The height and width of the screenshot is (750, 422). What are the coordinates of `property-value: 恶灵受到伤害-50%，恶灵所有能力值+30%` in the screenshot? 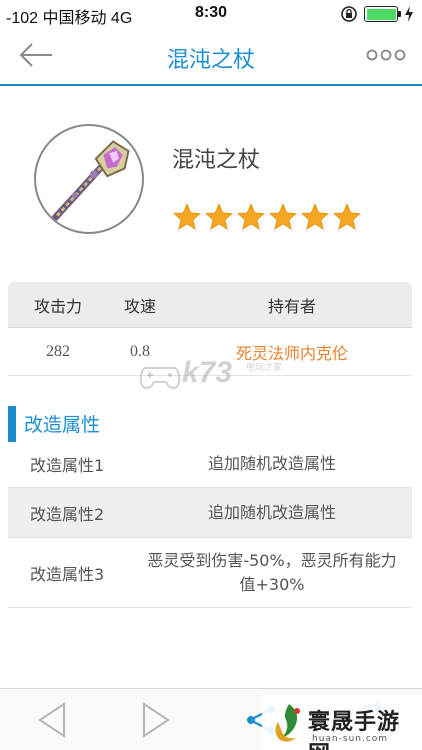 It's located at (272, 572).